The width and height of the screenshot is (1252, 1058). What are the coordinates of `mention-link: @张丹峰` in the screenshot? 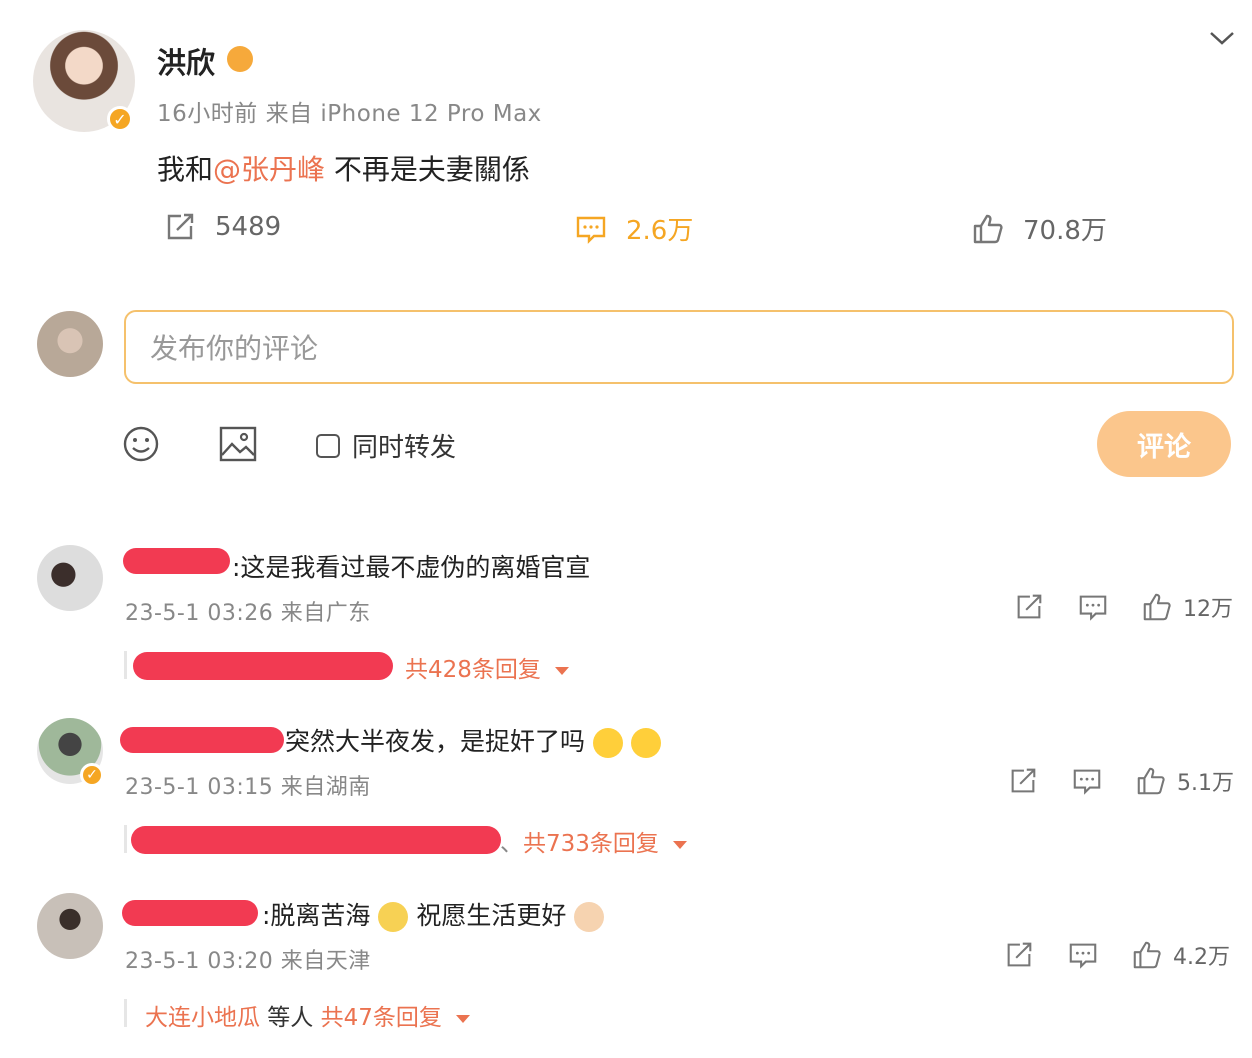 It's located at (269, 169).